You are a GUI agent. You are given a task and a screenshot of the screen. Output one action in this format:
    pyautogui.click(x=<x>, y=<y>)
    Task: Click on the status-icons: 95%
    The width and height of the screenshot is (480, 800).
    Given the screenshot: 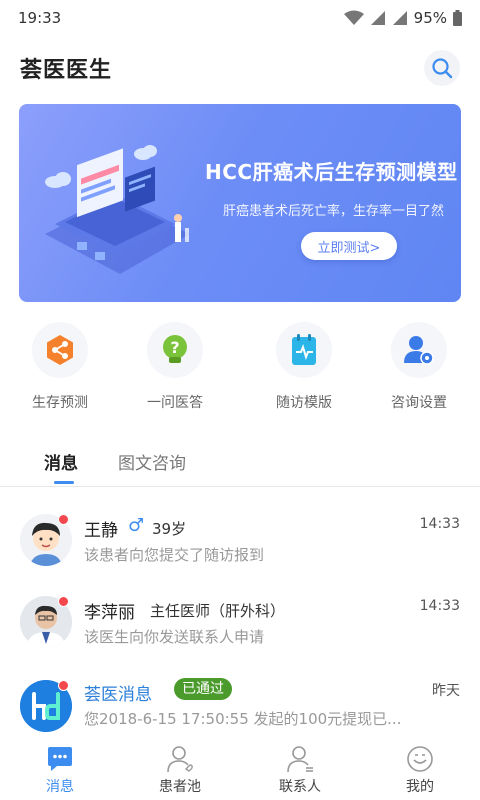 What is the action you would take?
    pyautogui.click(x=402, y=18)
    